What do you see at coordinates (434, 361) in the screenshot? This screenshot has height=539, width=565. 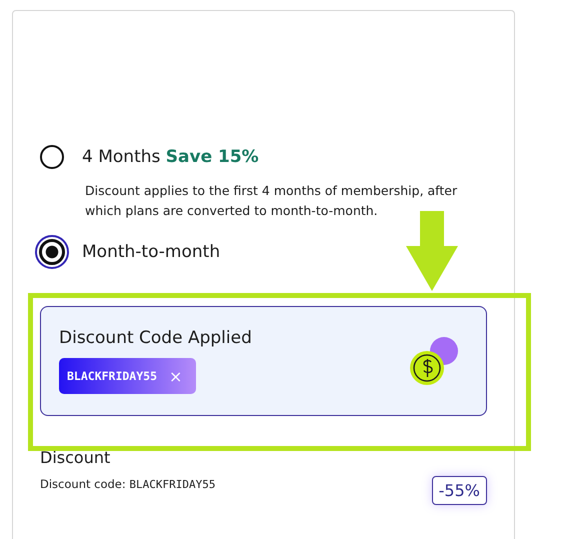 I see `coin-icon` at bounding box center [434, 361].